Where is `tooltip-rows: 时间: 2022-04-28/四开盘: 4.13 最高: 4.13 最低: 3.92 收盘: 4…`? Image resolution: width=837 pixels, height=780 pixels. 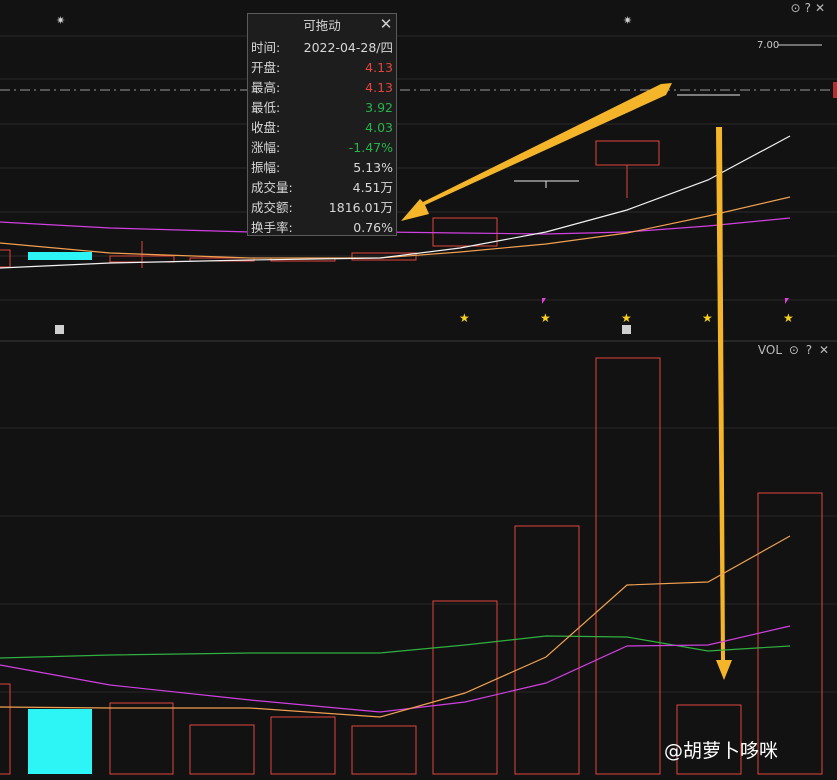
tooltip-rows: 时间: 2022-04-28/四开盘: 4.13 最高: 4.13 最低: 3.92 收盘: 4… is located at coordinates (322, 138).